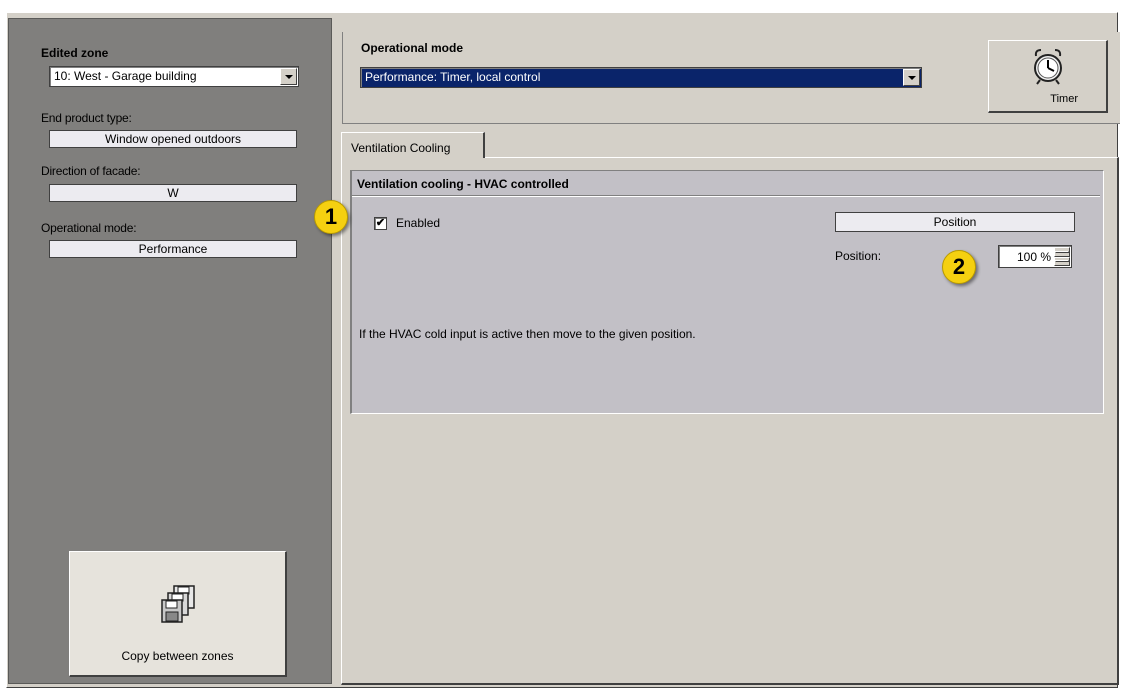  Describe the element at coordinates (413, 145) in the screenshot. I see `tab-ventilation-cooling: Ventilation Cooling` at that location.